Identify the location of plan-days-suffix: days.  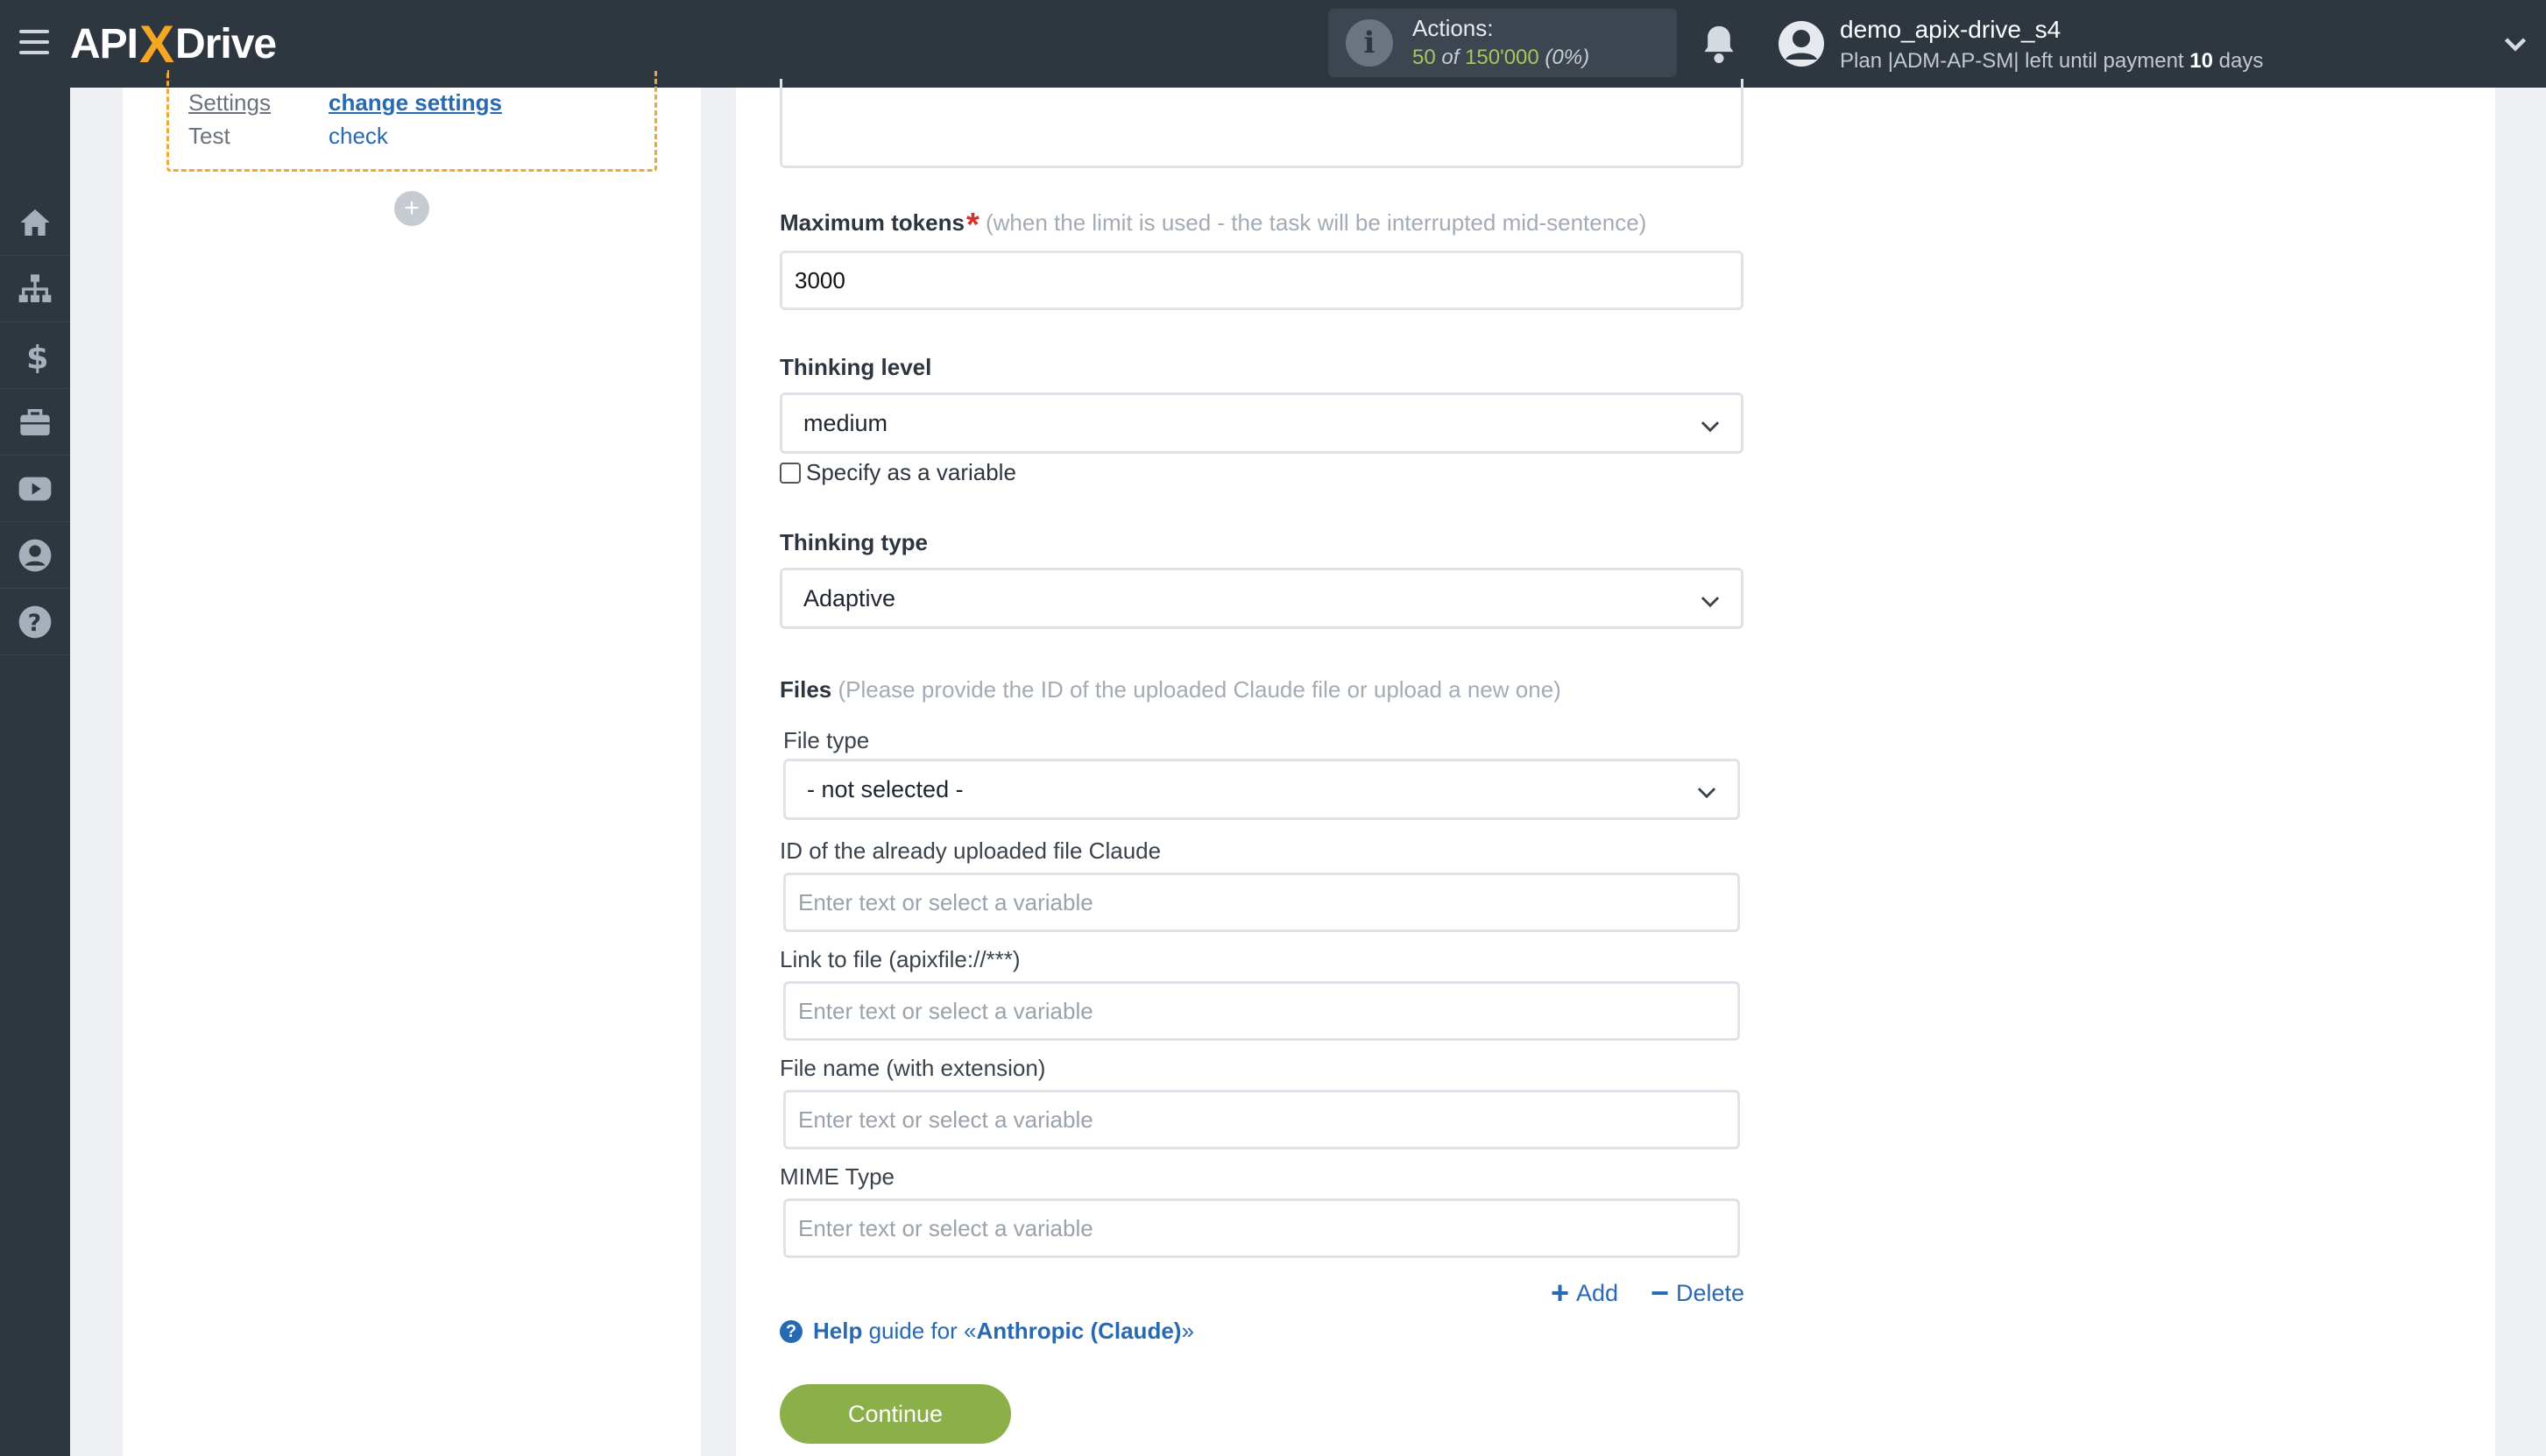
(2241, 61).